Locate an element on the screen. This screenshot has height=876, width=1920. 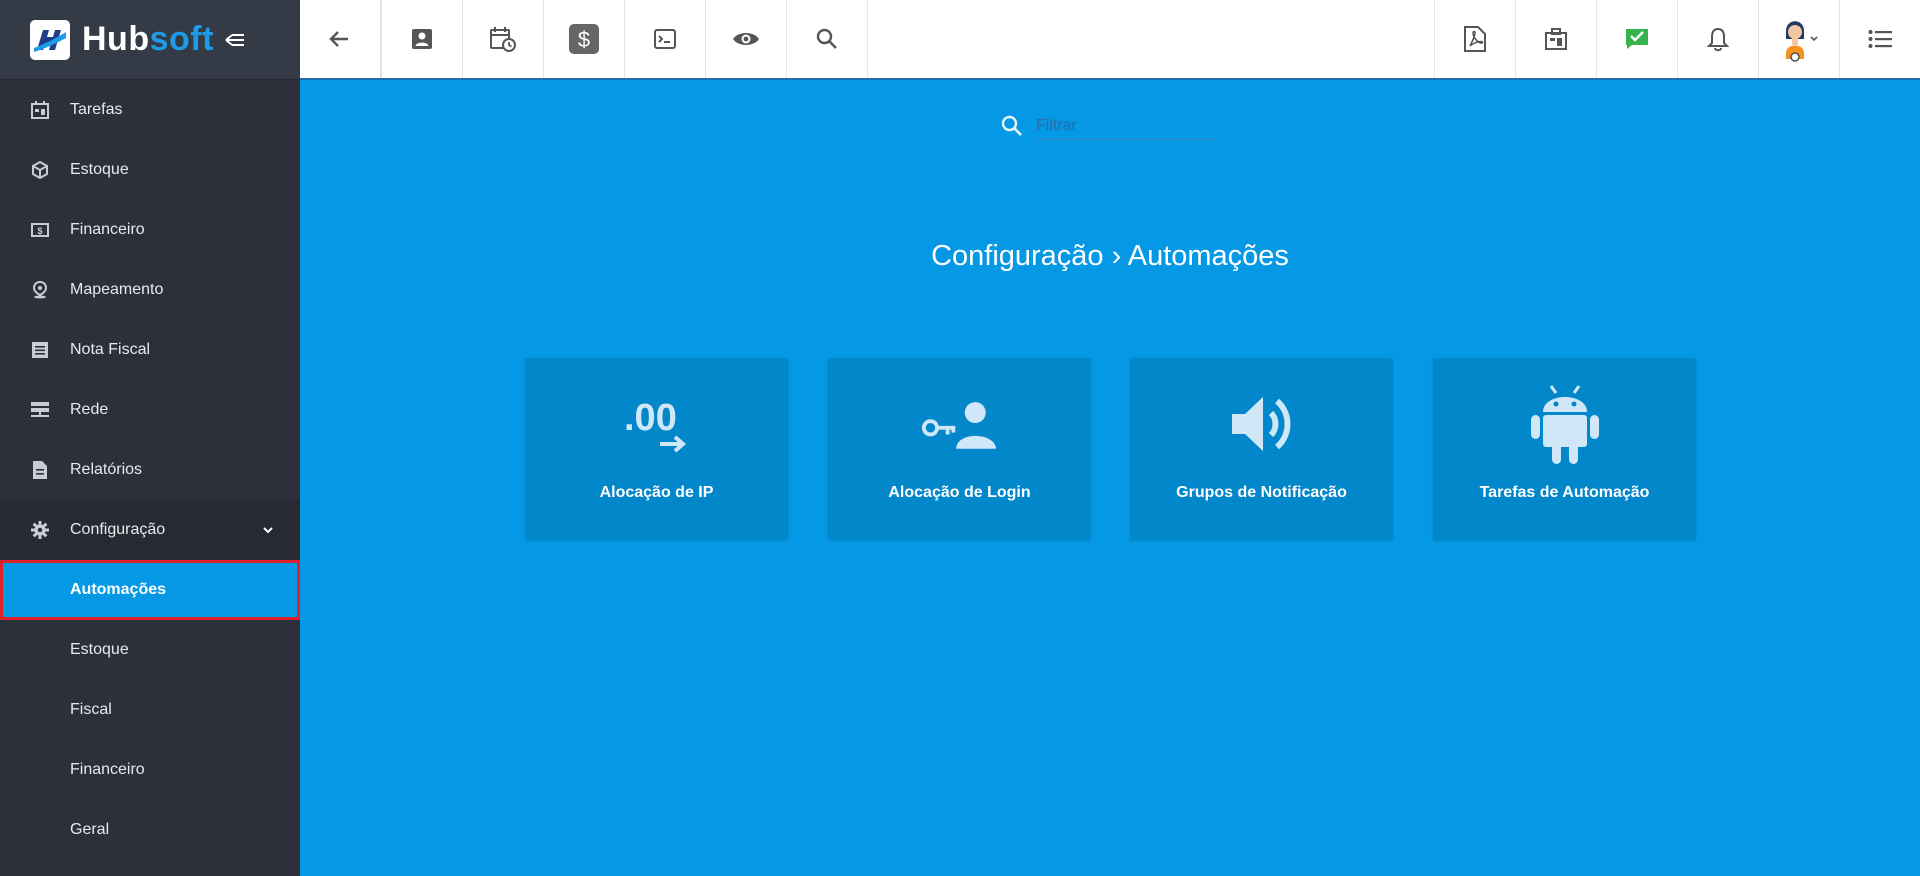
pdf-button is located at coordinates (1474, 39).